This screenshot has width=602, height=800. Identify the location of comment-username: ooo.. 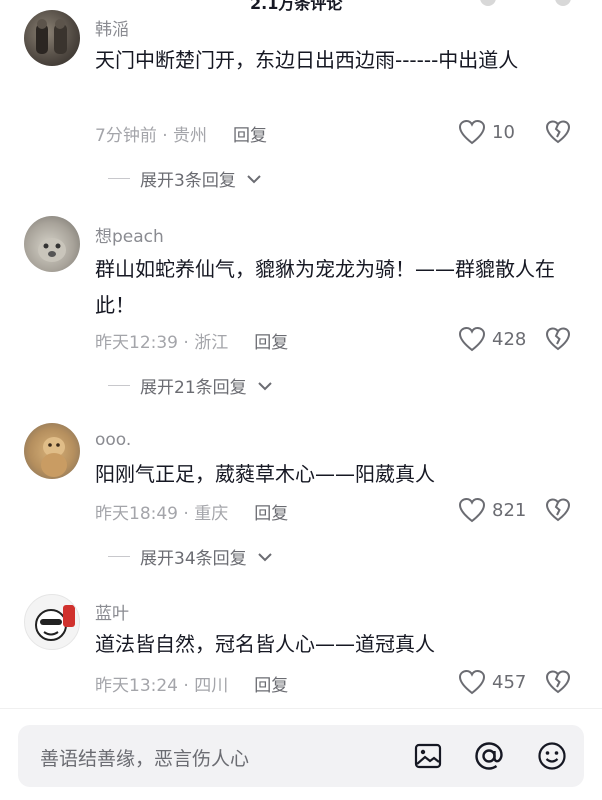
(113, 440).